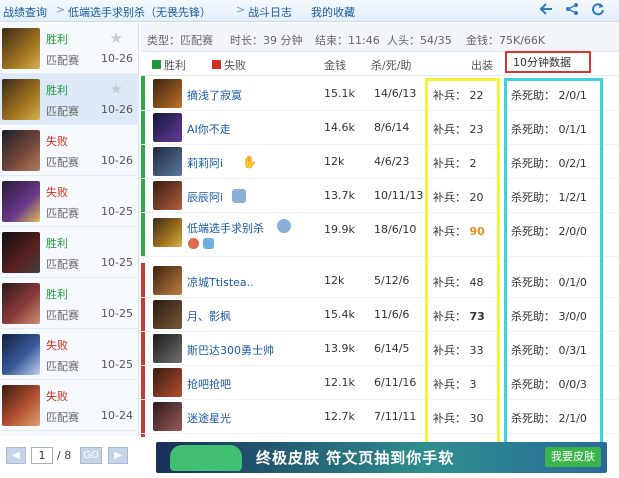  I want to click on ten-minute-data-tab: 10分钟数据, so click(542, 62).